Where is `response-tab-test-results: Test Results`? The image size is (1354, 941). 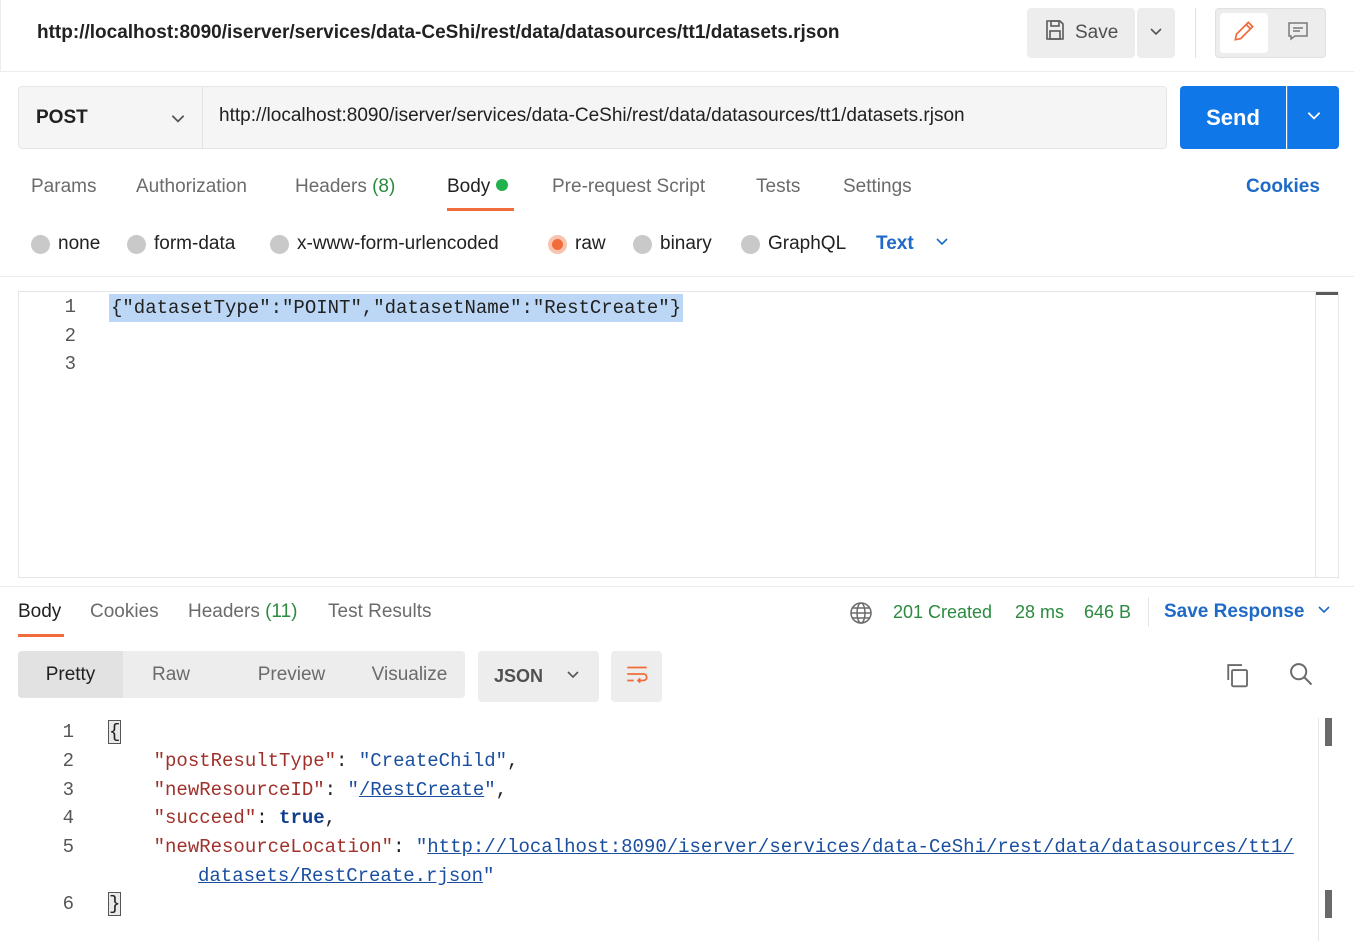 response-tab-test-results: Test Results is located at coordinates (379, 612).